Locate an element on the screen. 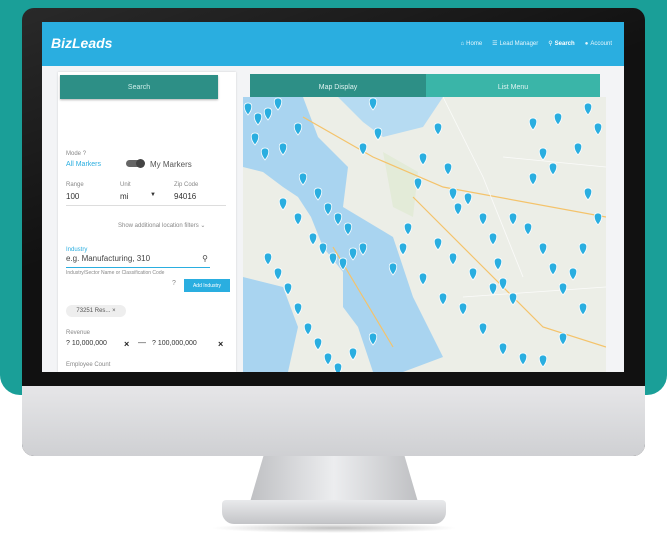 This screenshot has width=667, height=543. monitor-base is located at coordinates (334, 512).